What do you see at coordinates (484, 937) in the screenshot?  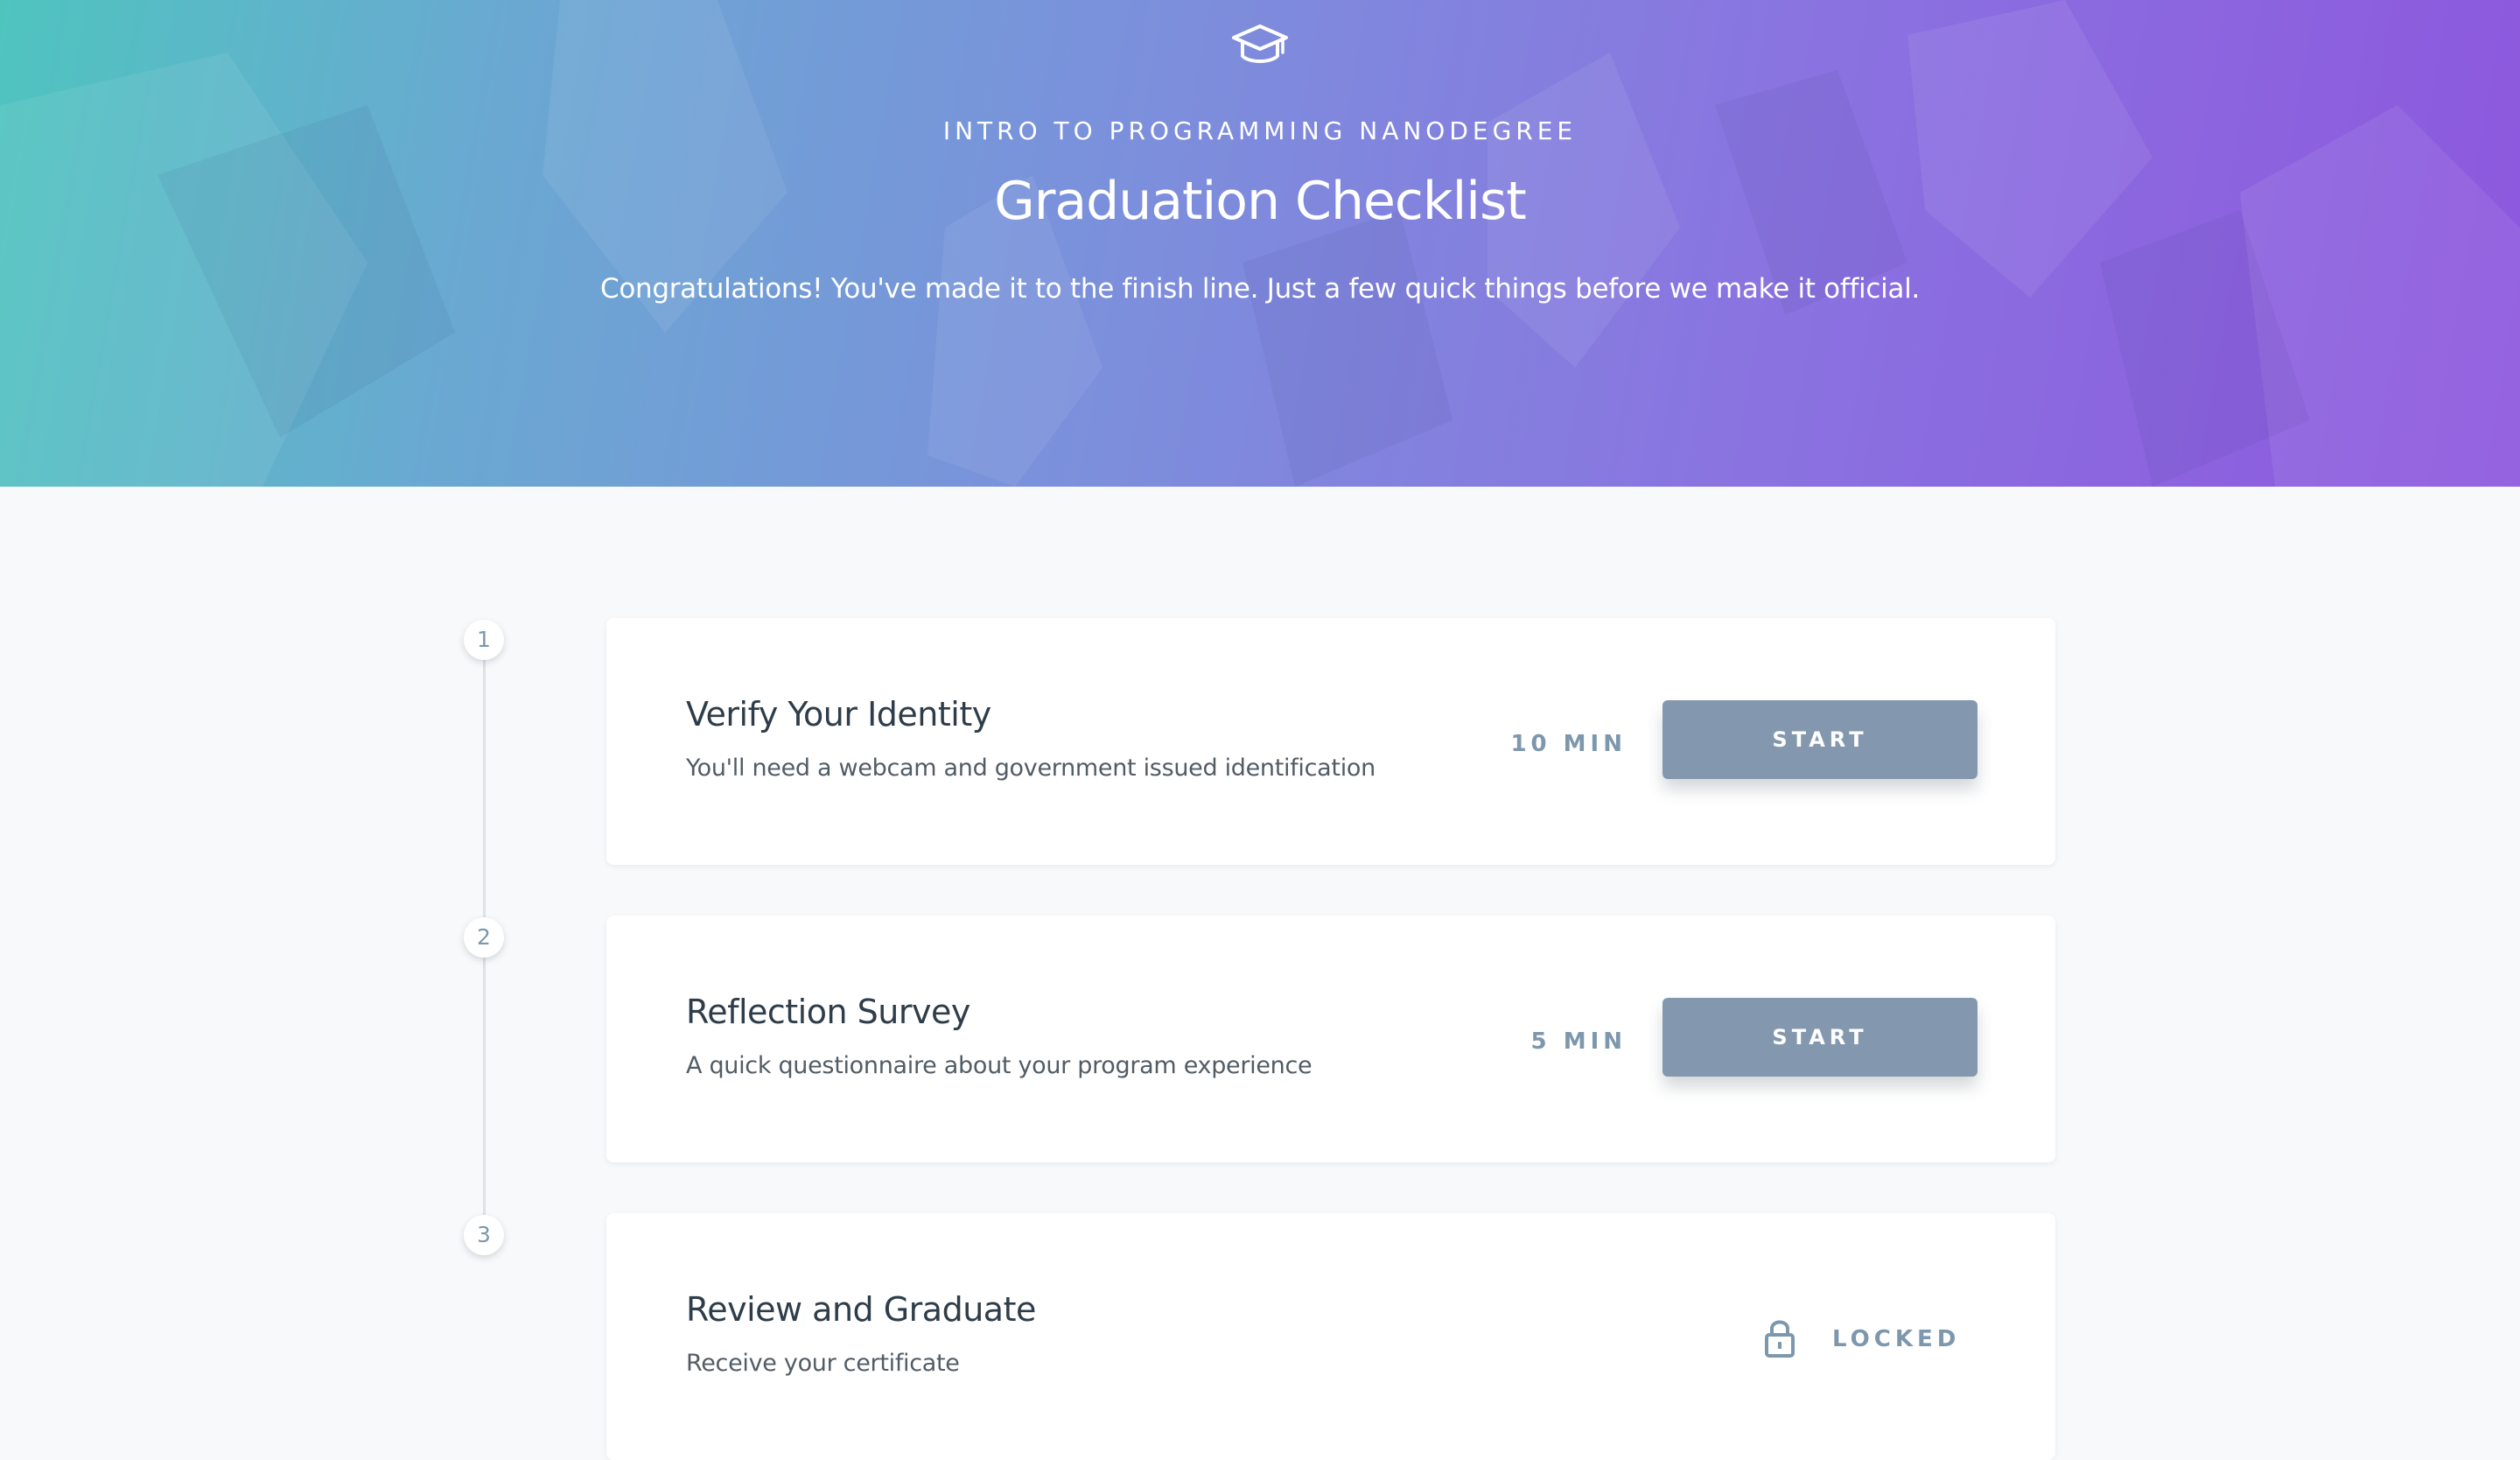 I see `step-number-2: 2` at bounding box center [484, 937].